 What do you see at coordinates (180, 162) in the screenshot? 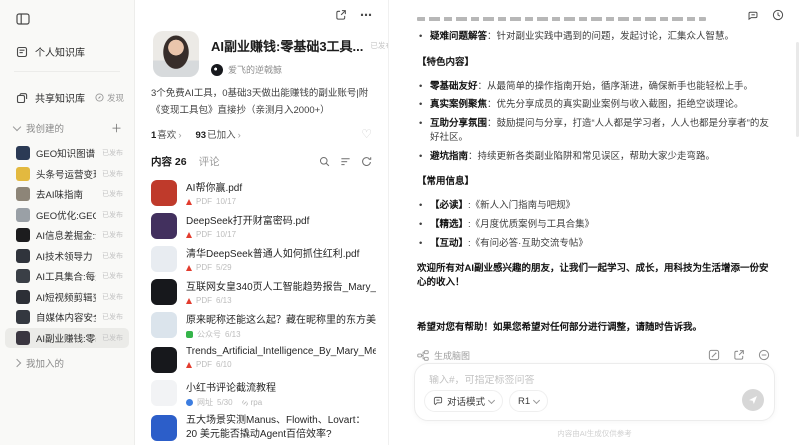
I see `content-count: 26` at bounding box center [180, 162].